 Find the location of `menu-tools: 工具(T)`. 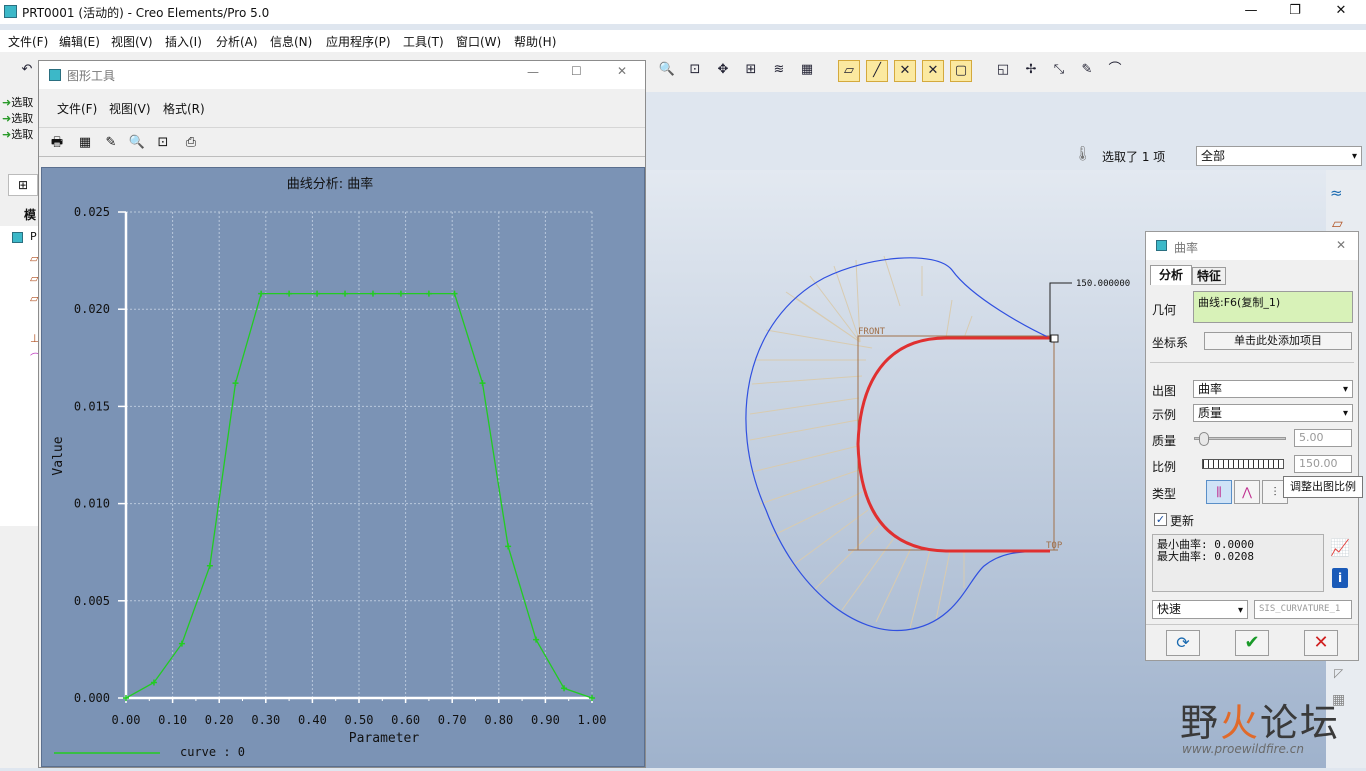

menu-tools: 工具(T) is located at coordinates (423, 41).